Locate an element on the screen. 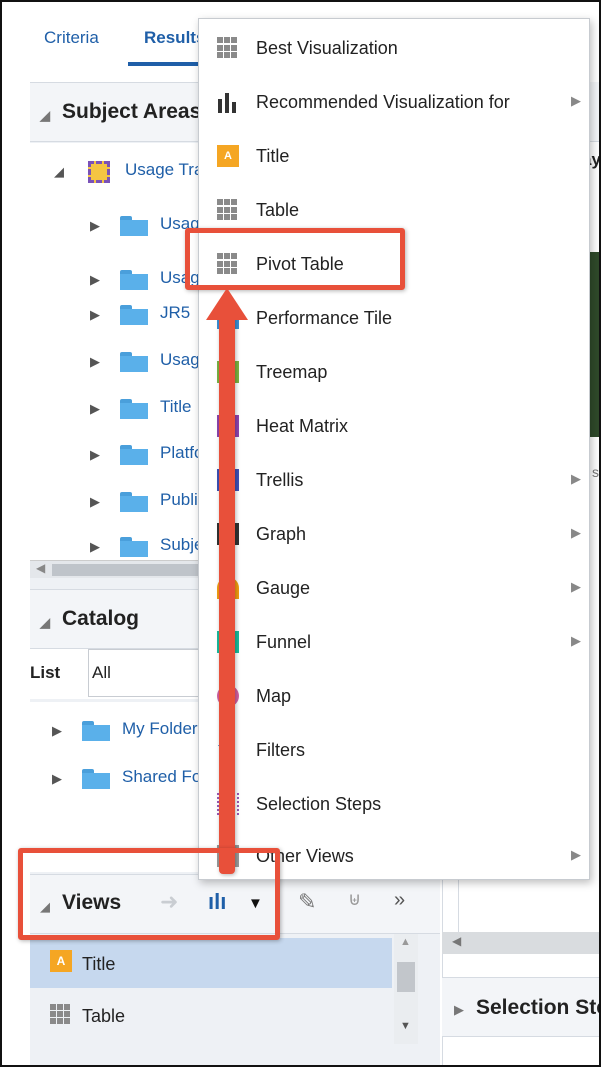 The height and width of the screenshot is (1067, 601). list-select-value: All is located at coordinates (101, 673).